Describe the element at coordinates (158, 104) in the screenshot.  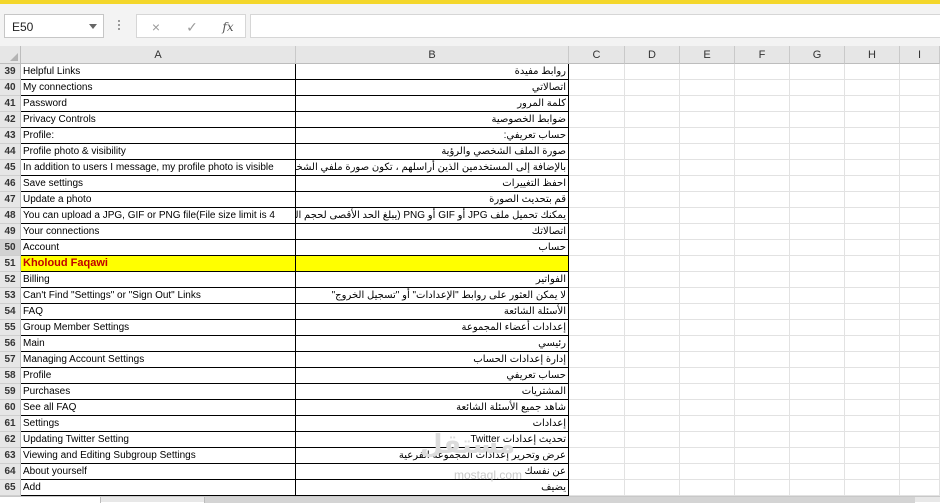
I see `cell-a: Password` at that location.